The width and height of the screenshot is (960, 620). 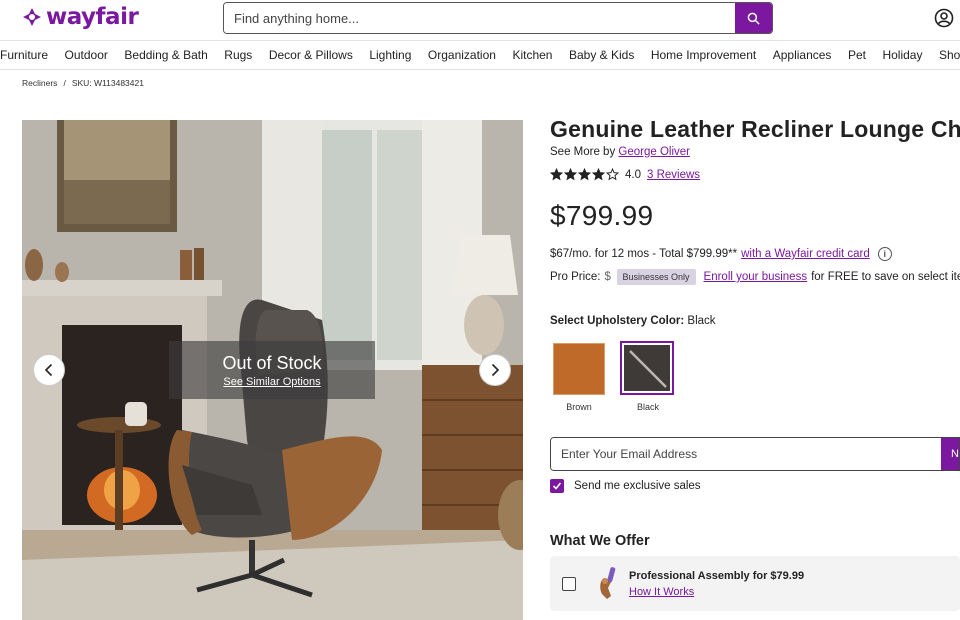 What do you see at coordinates (575, 277) in the screenshot?
I see `pro-price-label: Pro Price:` at bounding box center [575, 277].